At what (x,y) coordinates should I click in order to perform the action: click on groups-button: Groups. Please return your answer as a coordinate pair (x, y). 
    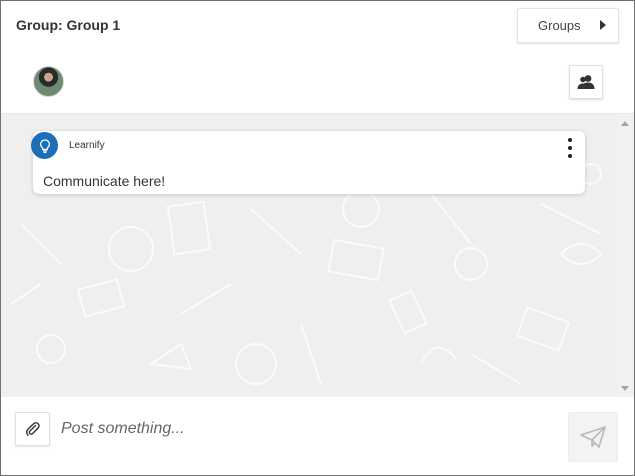
    Looking at the image, I should click on (568, 25).